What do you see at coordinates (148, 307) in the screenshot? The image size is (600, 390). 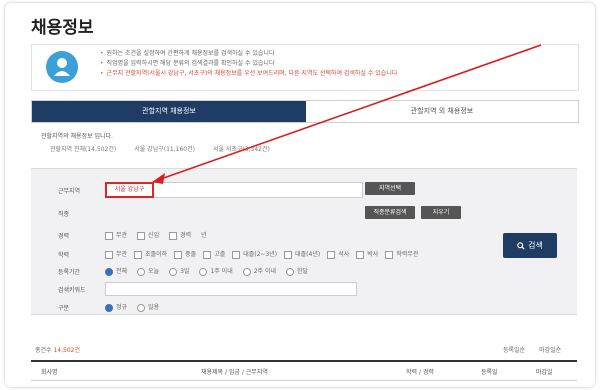 I see `type-option: 일용` at bounding box center [148, 307].